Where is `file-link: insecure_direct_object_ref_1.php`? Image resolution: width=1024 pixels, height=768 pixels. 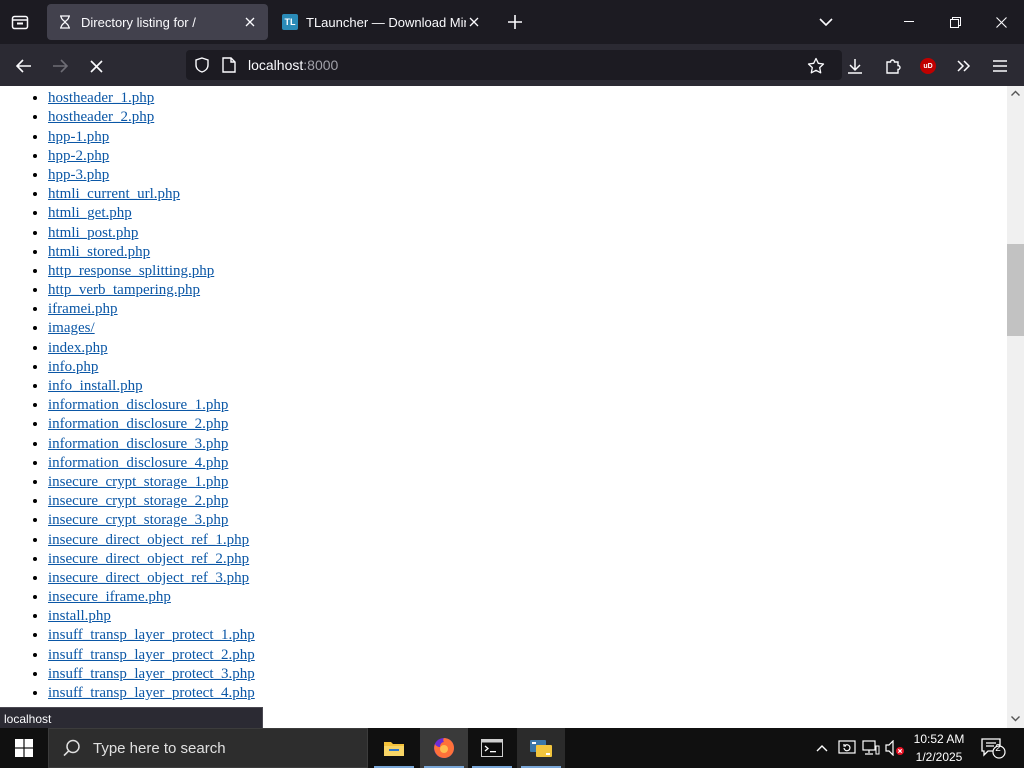 file-link: insecure_direct_object_ref_1.php is located at coordinates (148, 540).